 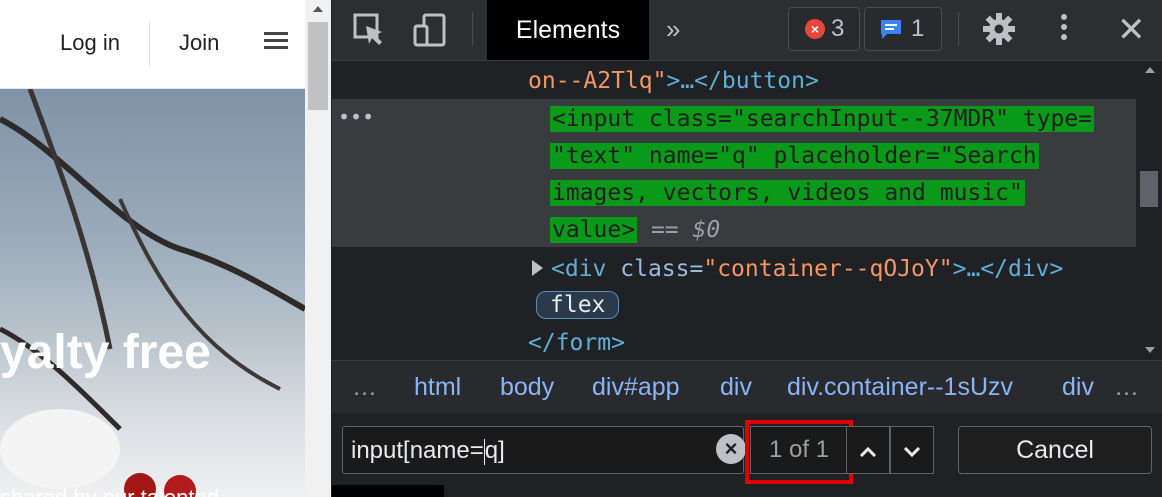 What do you see at coordinates (568, 30) in the screenshot?
I see `tab-elements: Elements` at bounding box center [568, 30].